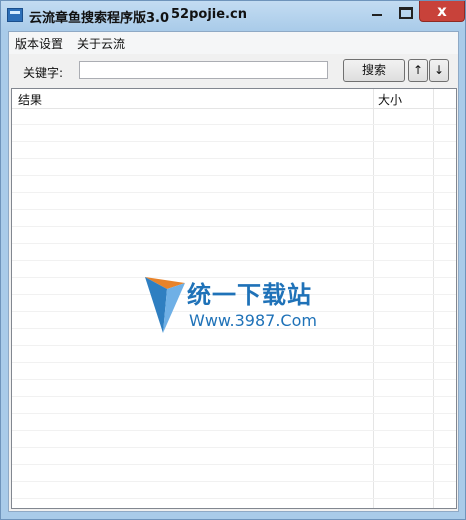 This screenshot has width=466, height=520. I want to click on close-icon: x, so click(442, 11).